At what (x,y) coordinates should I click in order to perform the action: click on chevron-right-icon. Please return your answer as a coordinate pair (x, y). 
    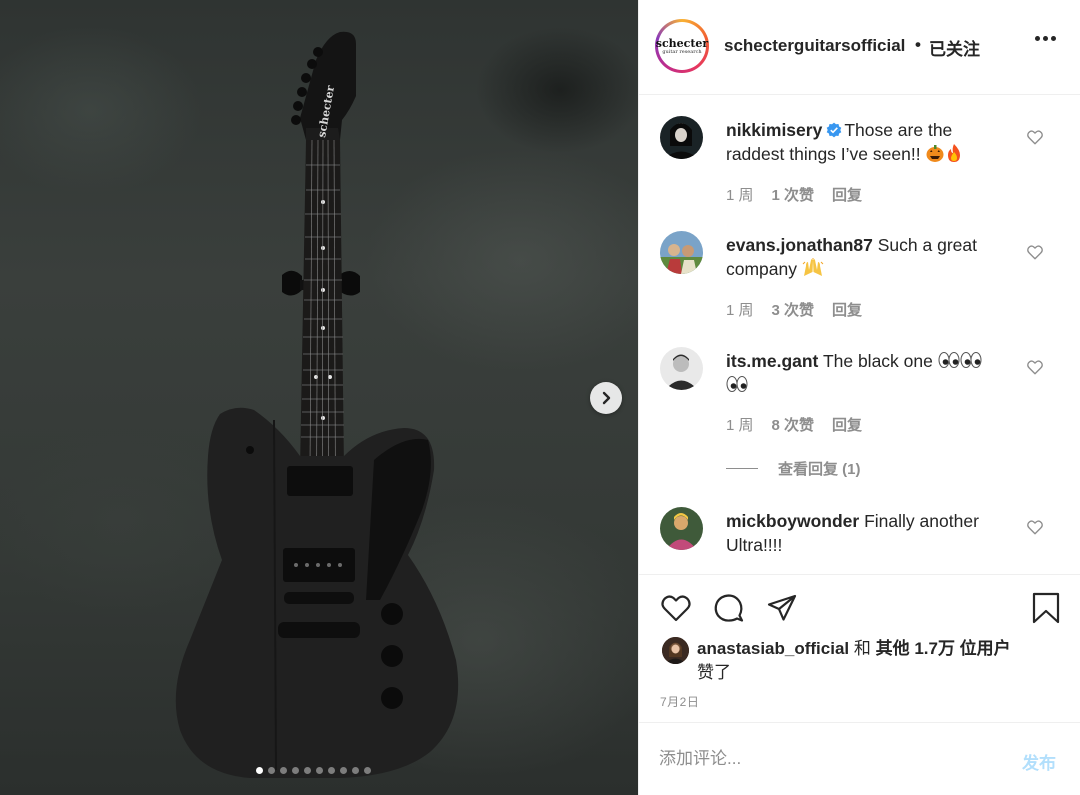
    Looking at the image, I should click on (606, 398).